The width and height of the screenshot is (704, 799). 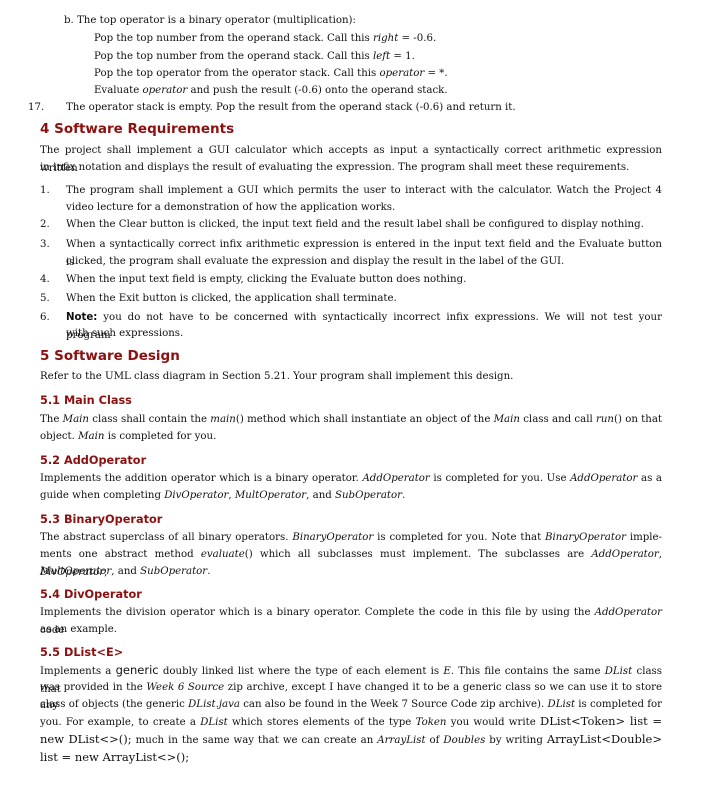 I want to click on section-5-3-heading: 5.3 BinaryOperator, so click(x=101, y=519).